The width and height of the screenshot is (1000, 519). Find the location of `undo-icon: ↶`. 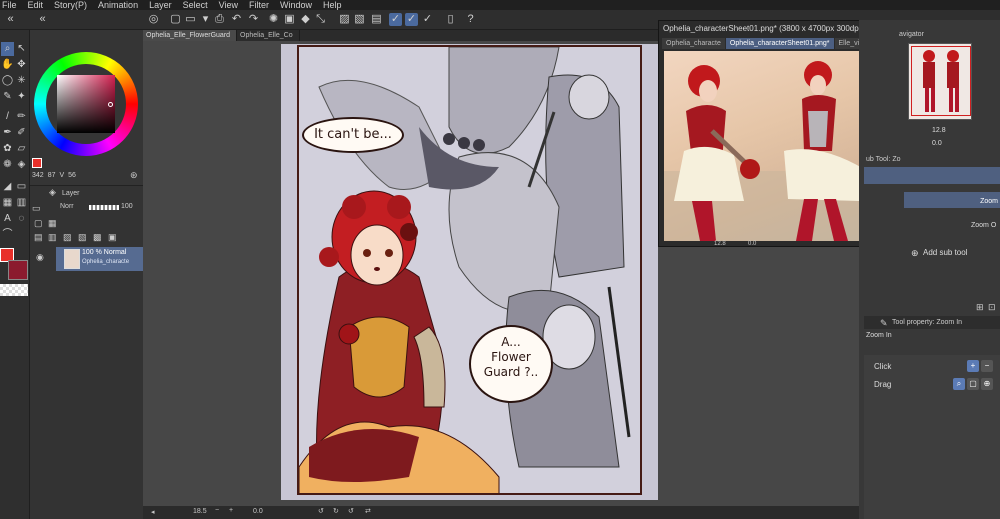

undo-icon: ↶ is located at coordinates (236, 19).